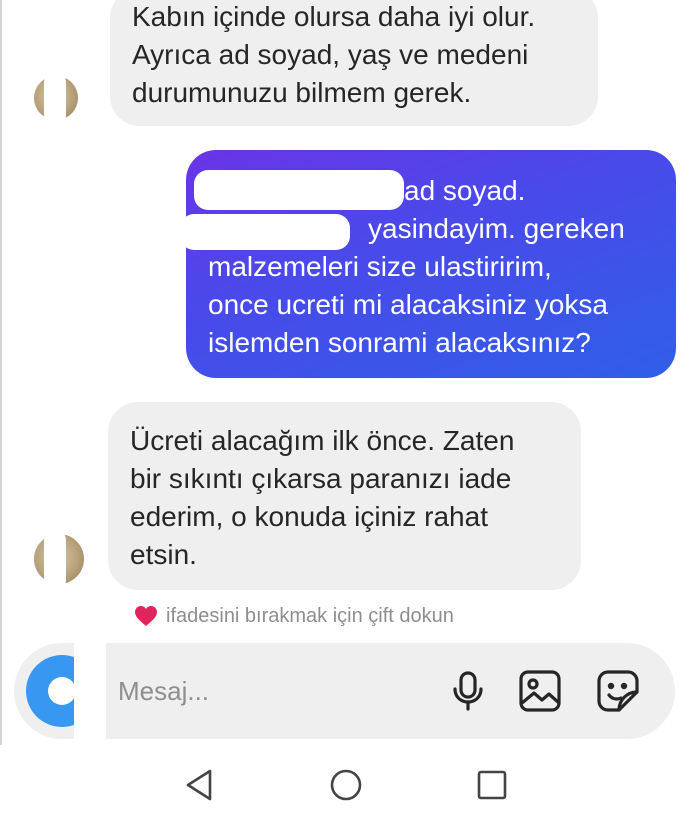  What do you see at coordinates (322, 440) in the screenshot?
I see `message-text-line: Ücreti alacağım ilk önce. Zaten` at bounding box center [322, 440].